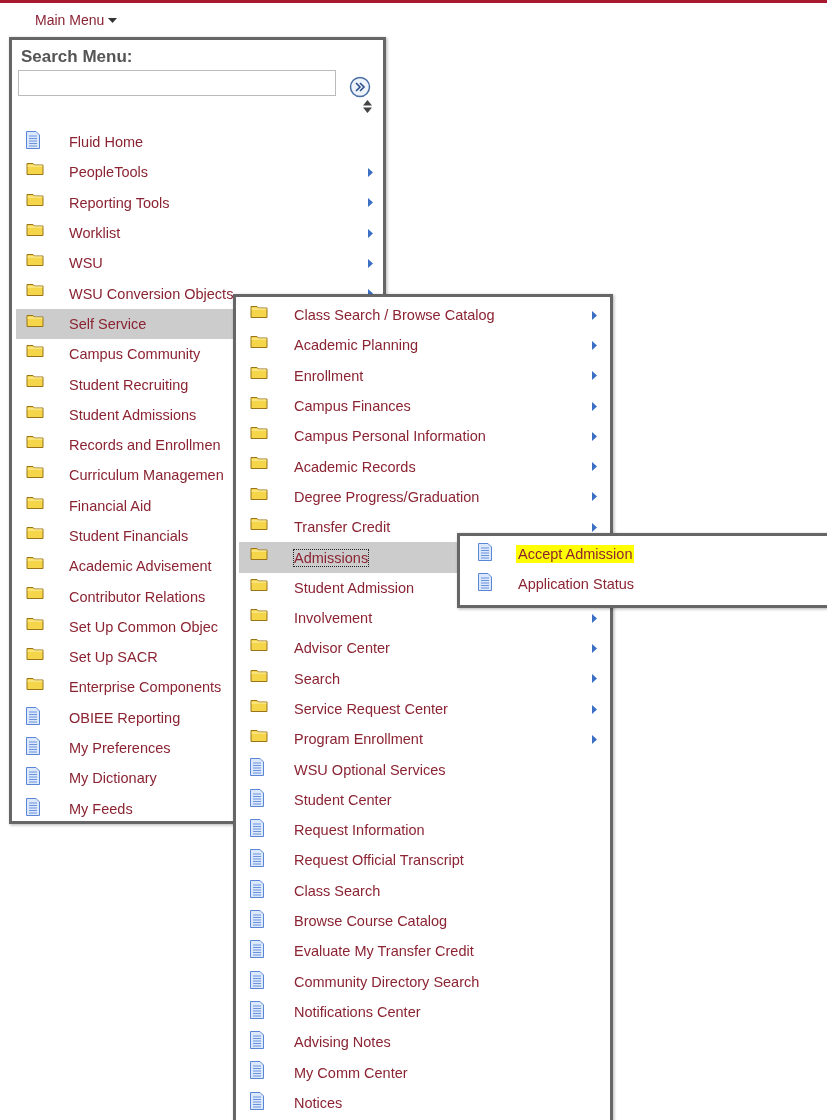 The width and height of the screenshot is (827, 1120). Describe the element at coordinates (390, 436) in the screenshot. I see `menu-item-label: Campus Personal Information` at that location.